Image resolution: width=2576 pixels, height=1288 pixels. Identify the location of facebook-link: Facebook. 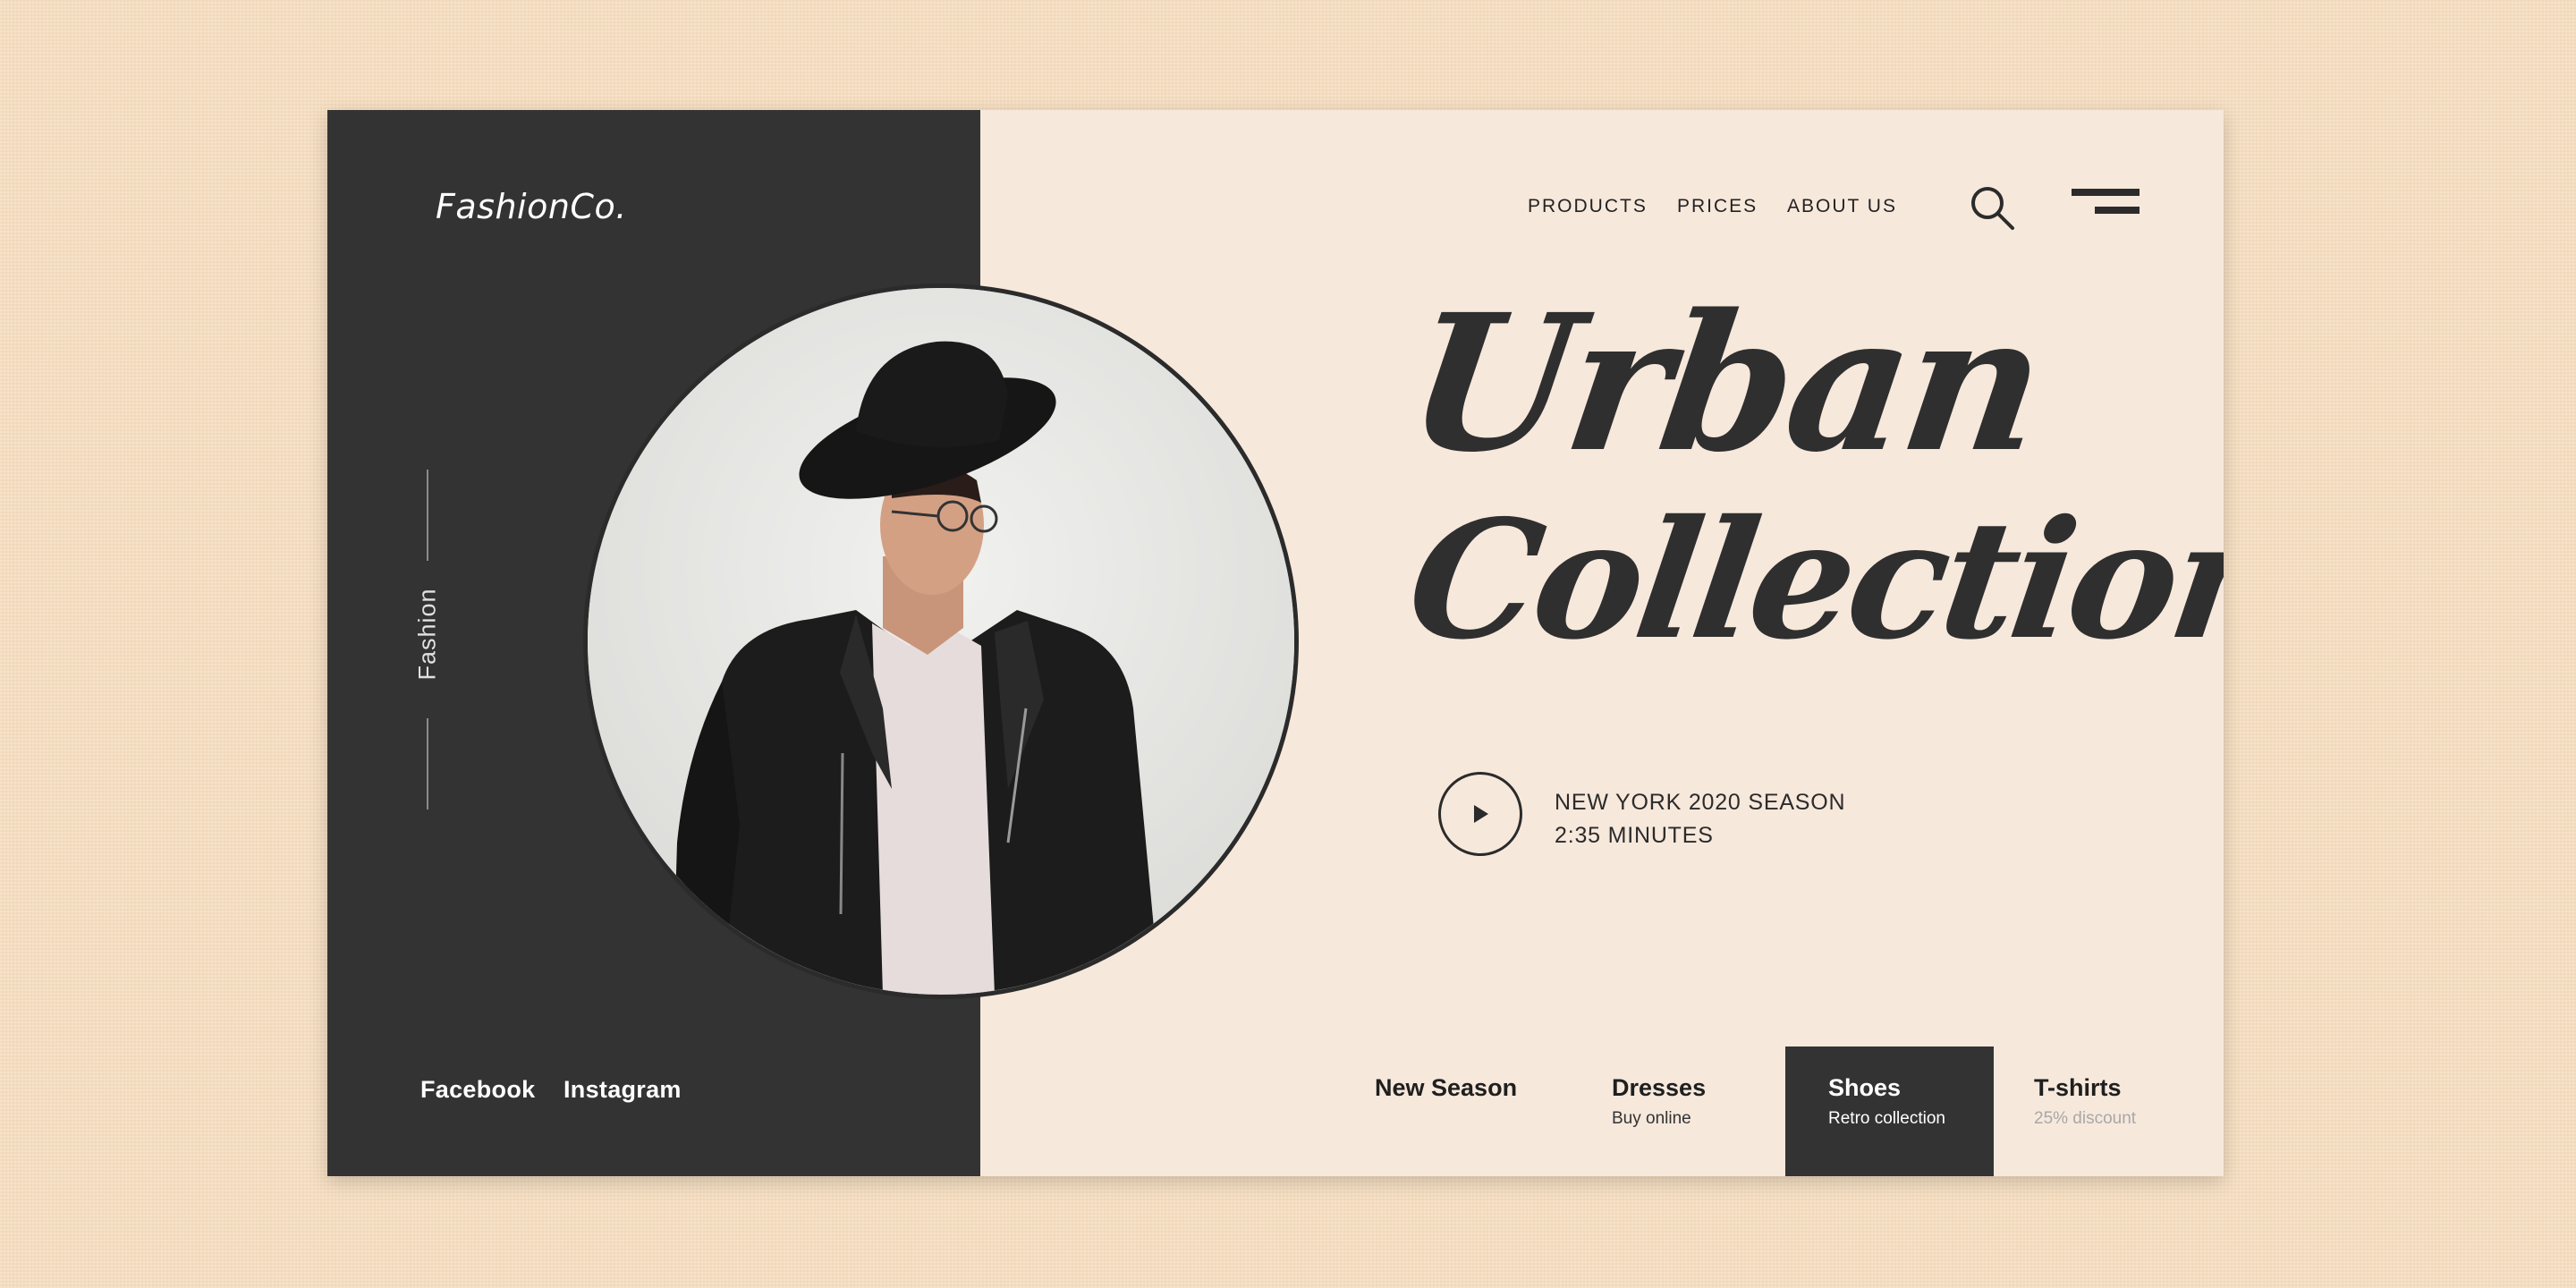
(477, 1090).